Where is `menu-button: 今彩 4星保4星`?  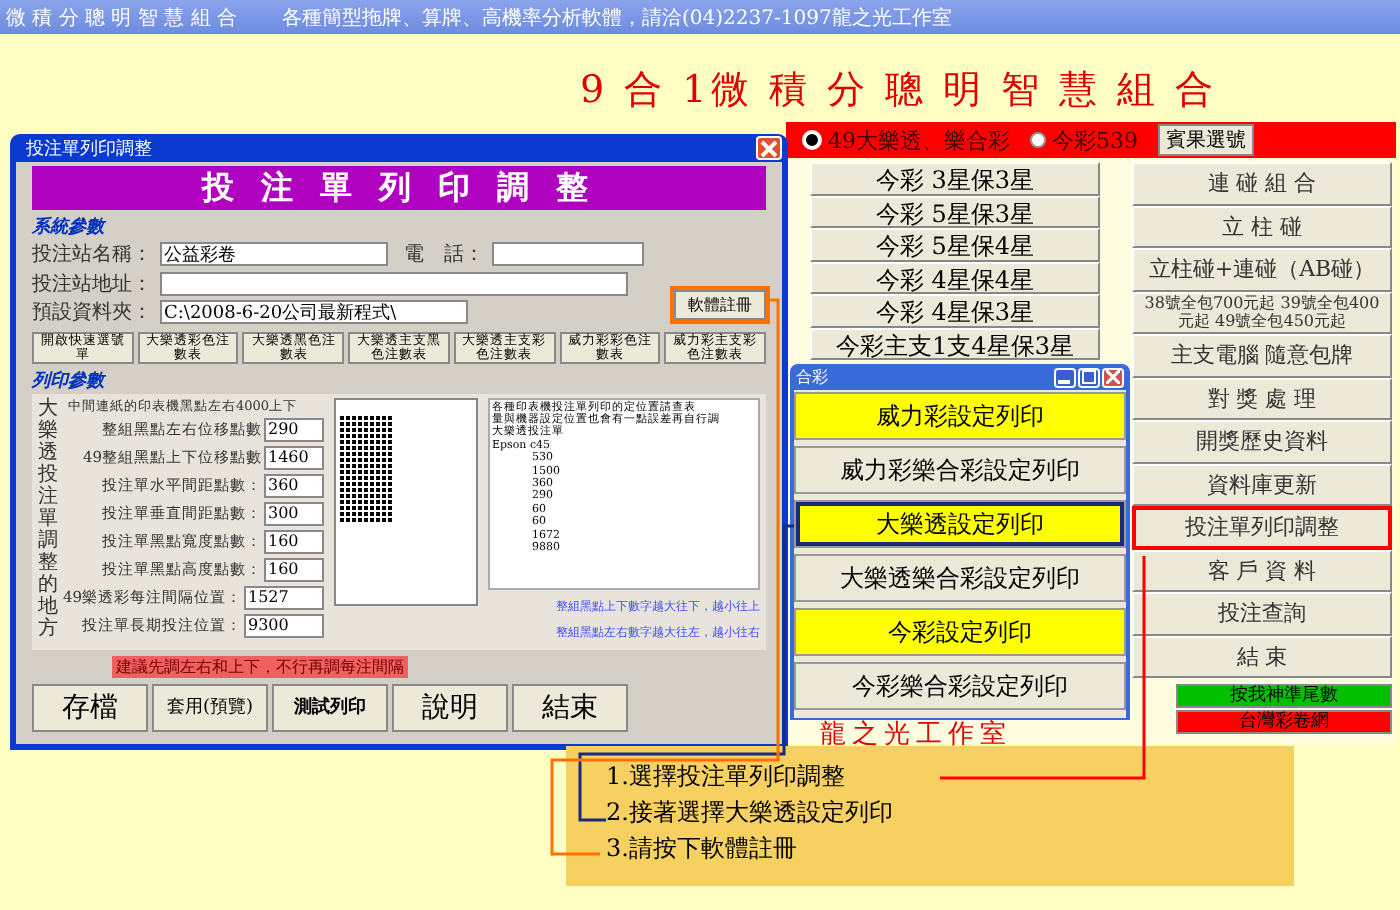 menu-button: 今彩 4星保4星 is located at coordinates (955, 277).